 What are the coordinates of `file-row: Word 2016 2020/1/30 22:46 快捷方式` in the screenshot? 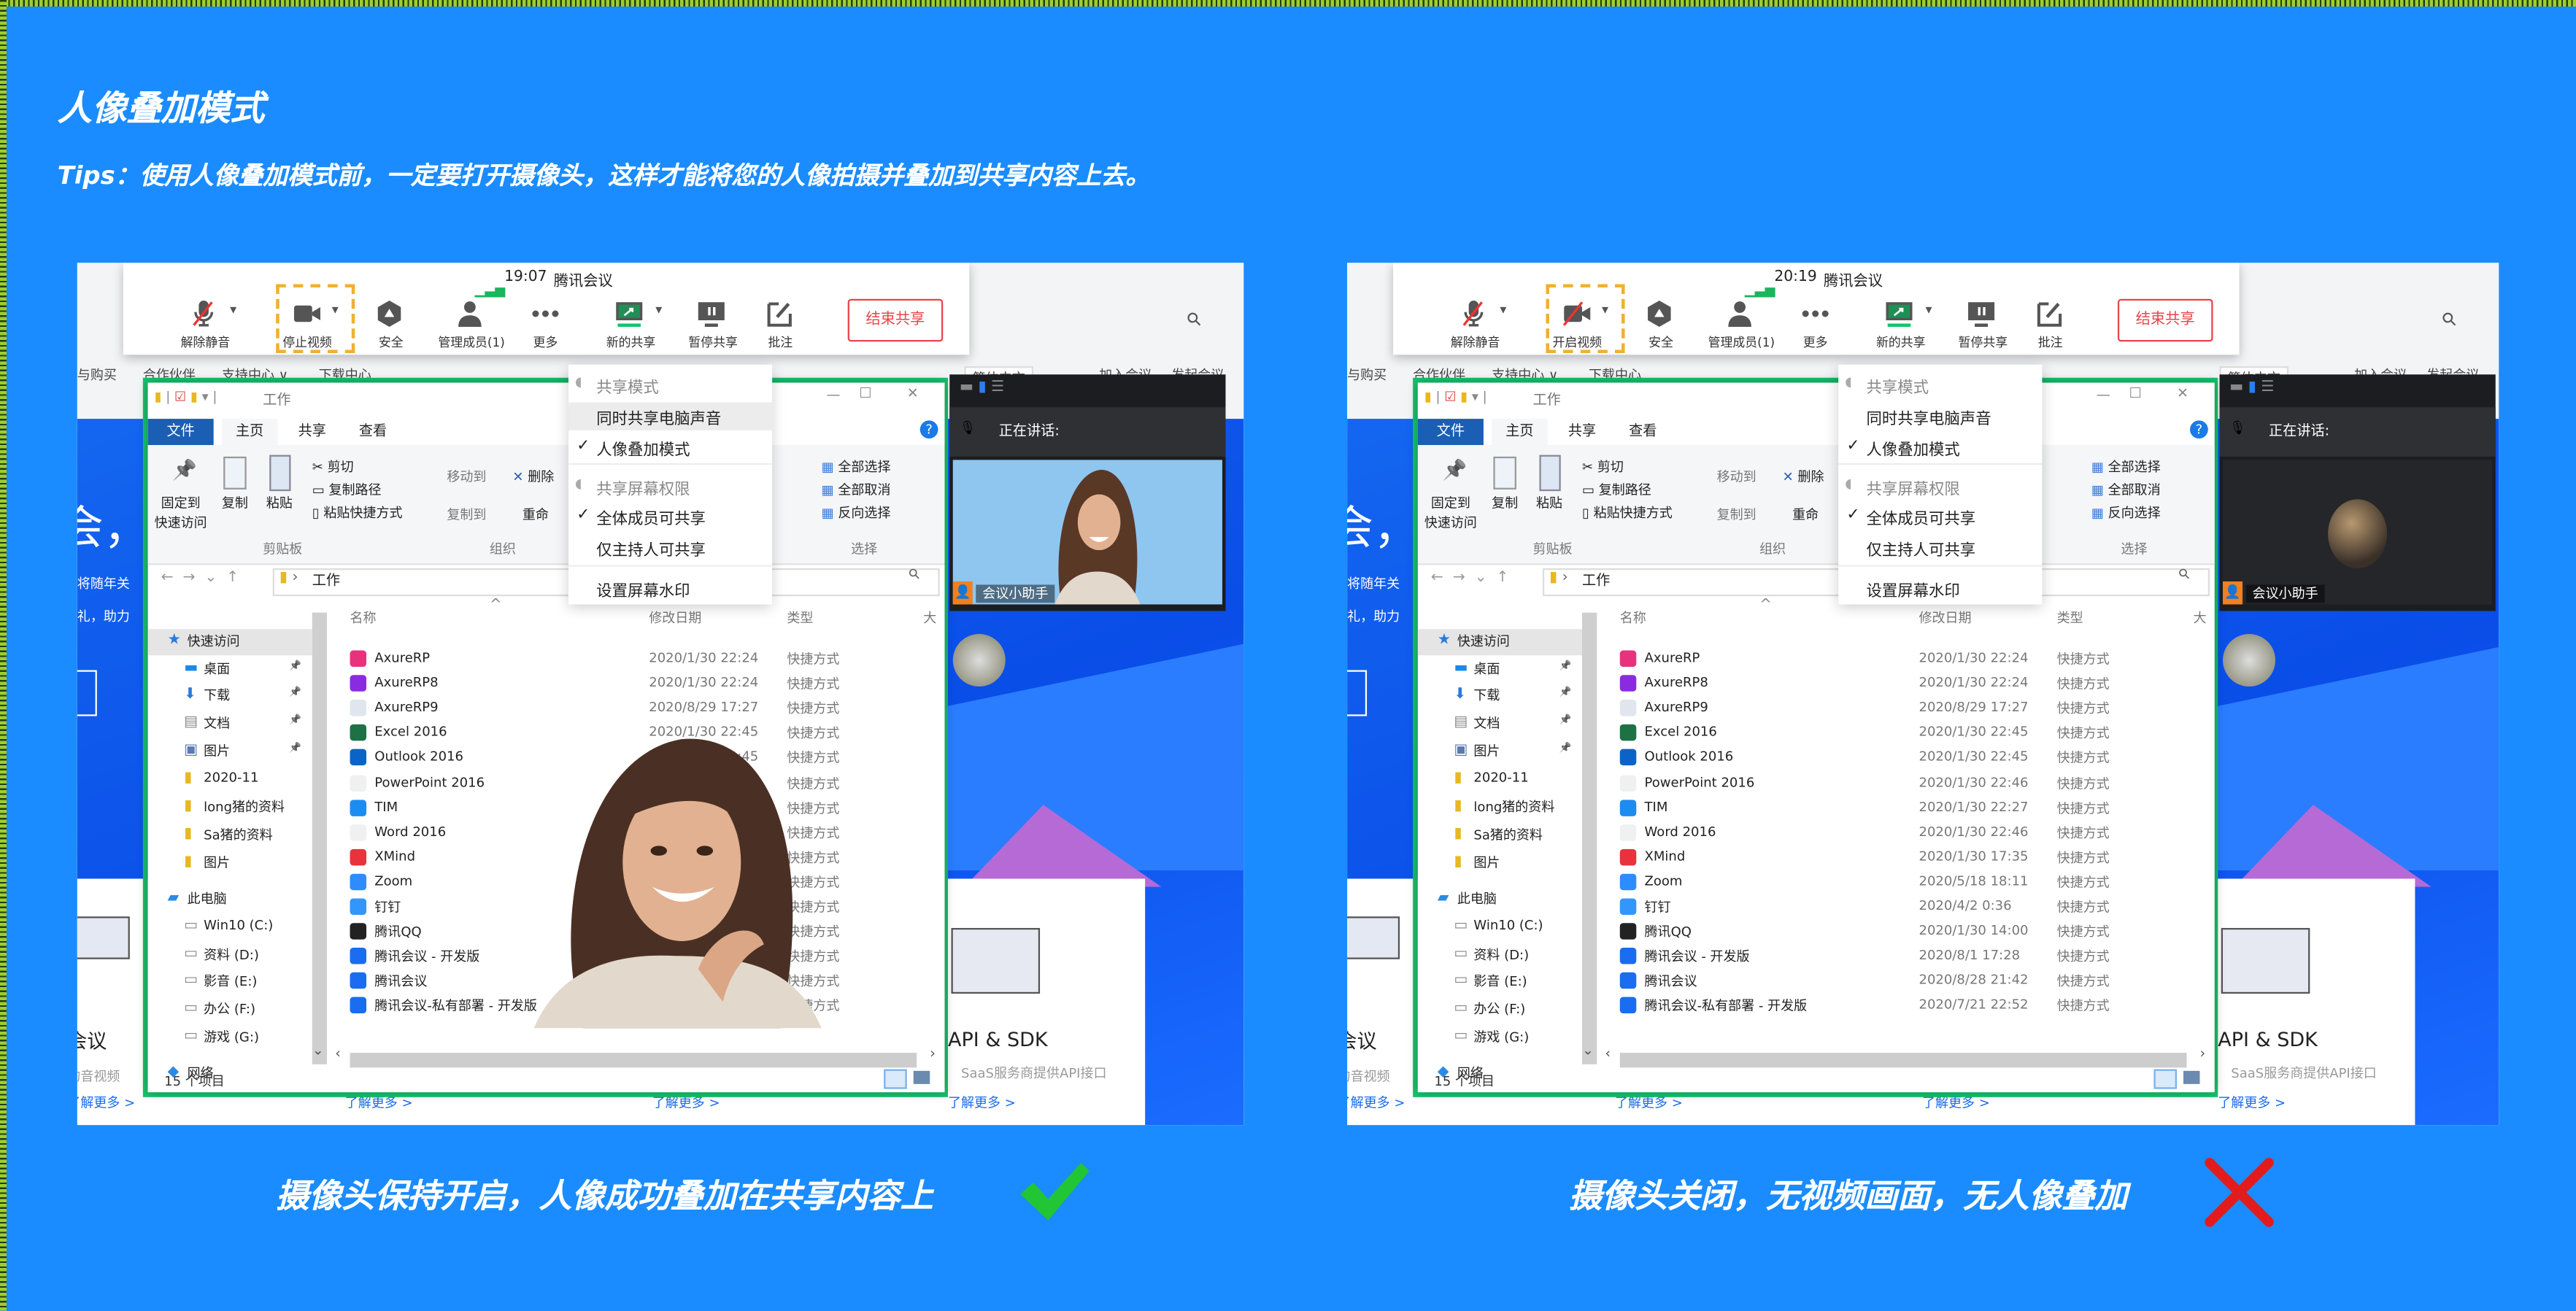 It's located at (1908, 833).